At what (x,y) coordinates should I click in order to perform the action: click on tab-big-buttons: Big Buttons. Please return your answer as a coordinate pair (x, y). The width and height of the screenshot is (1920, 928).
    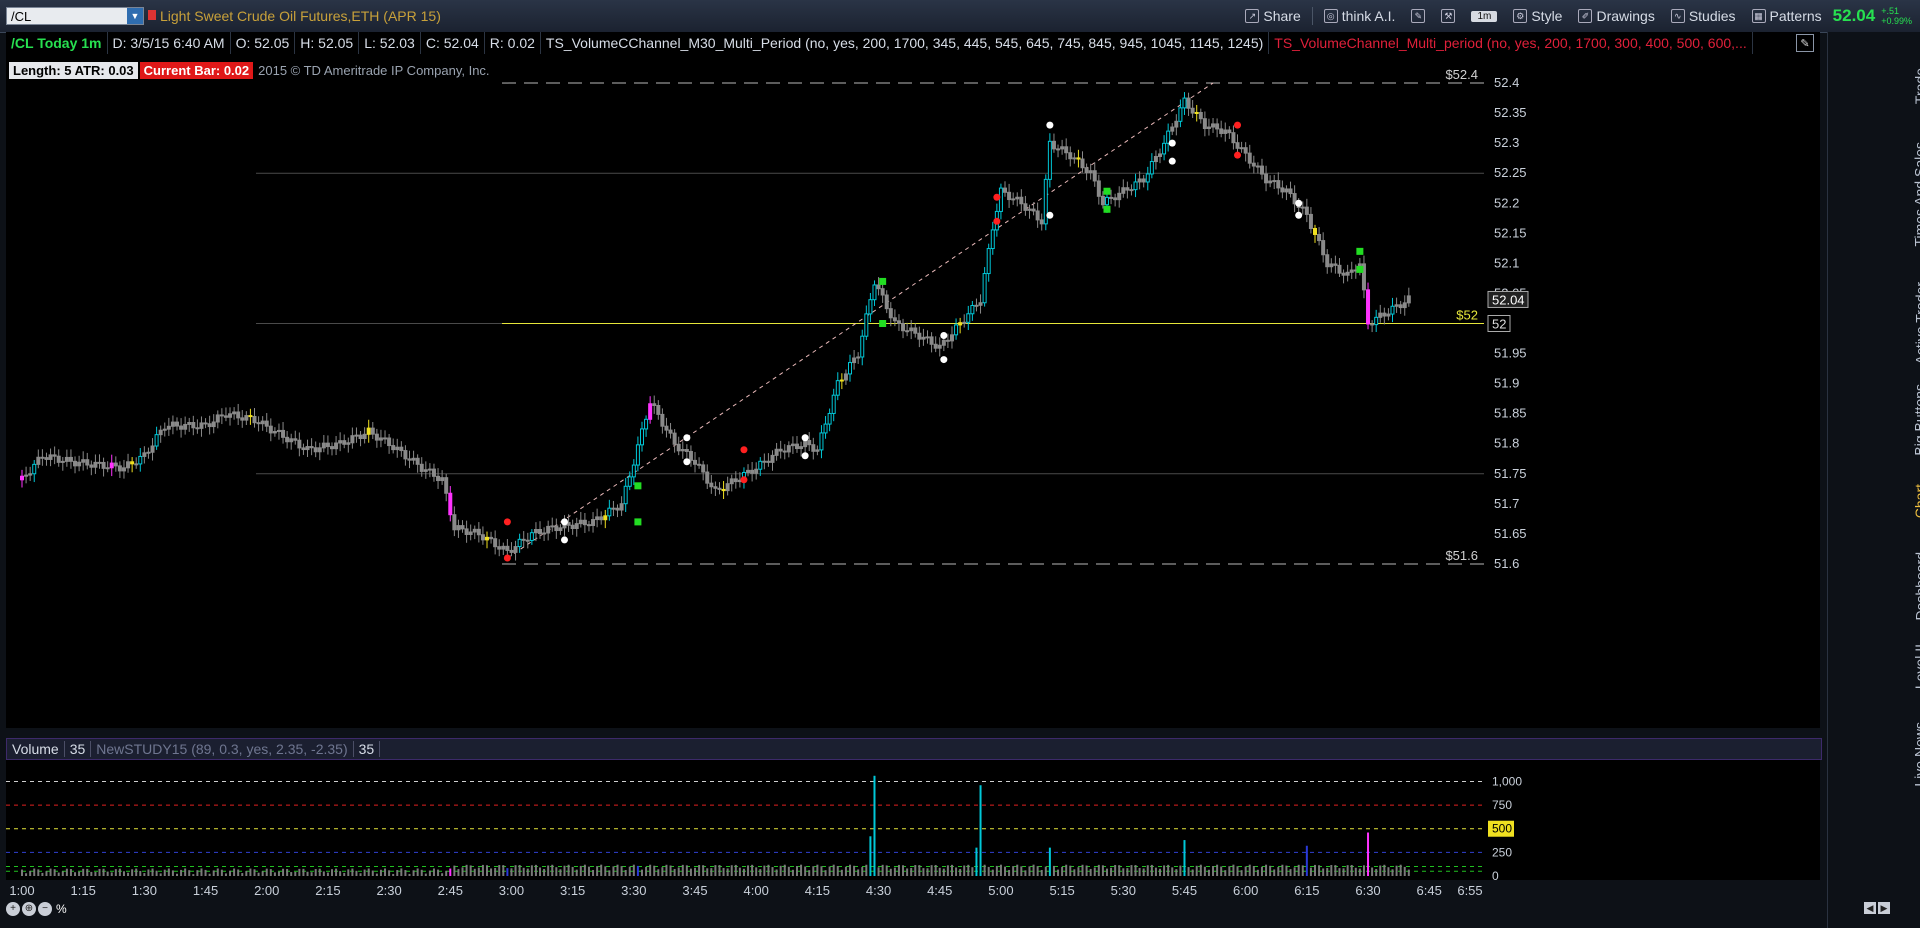
    Looking at the image, I should click on (1916, 420).